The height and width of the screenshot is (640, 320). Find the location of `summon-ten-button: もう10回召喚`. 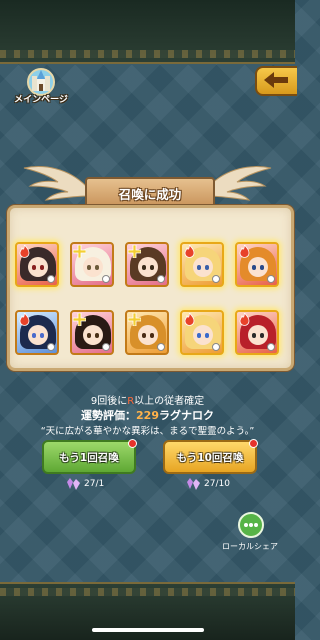

summon-ten-button: もう10回召喚 is located at coordinates (210, 456).